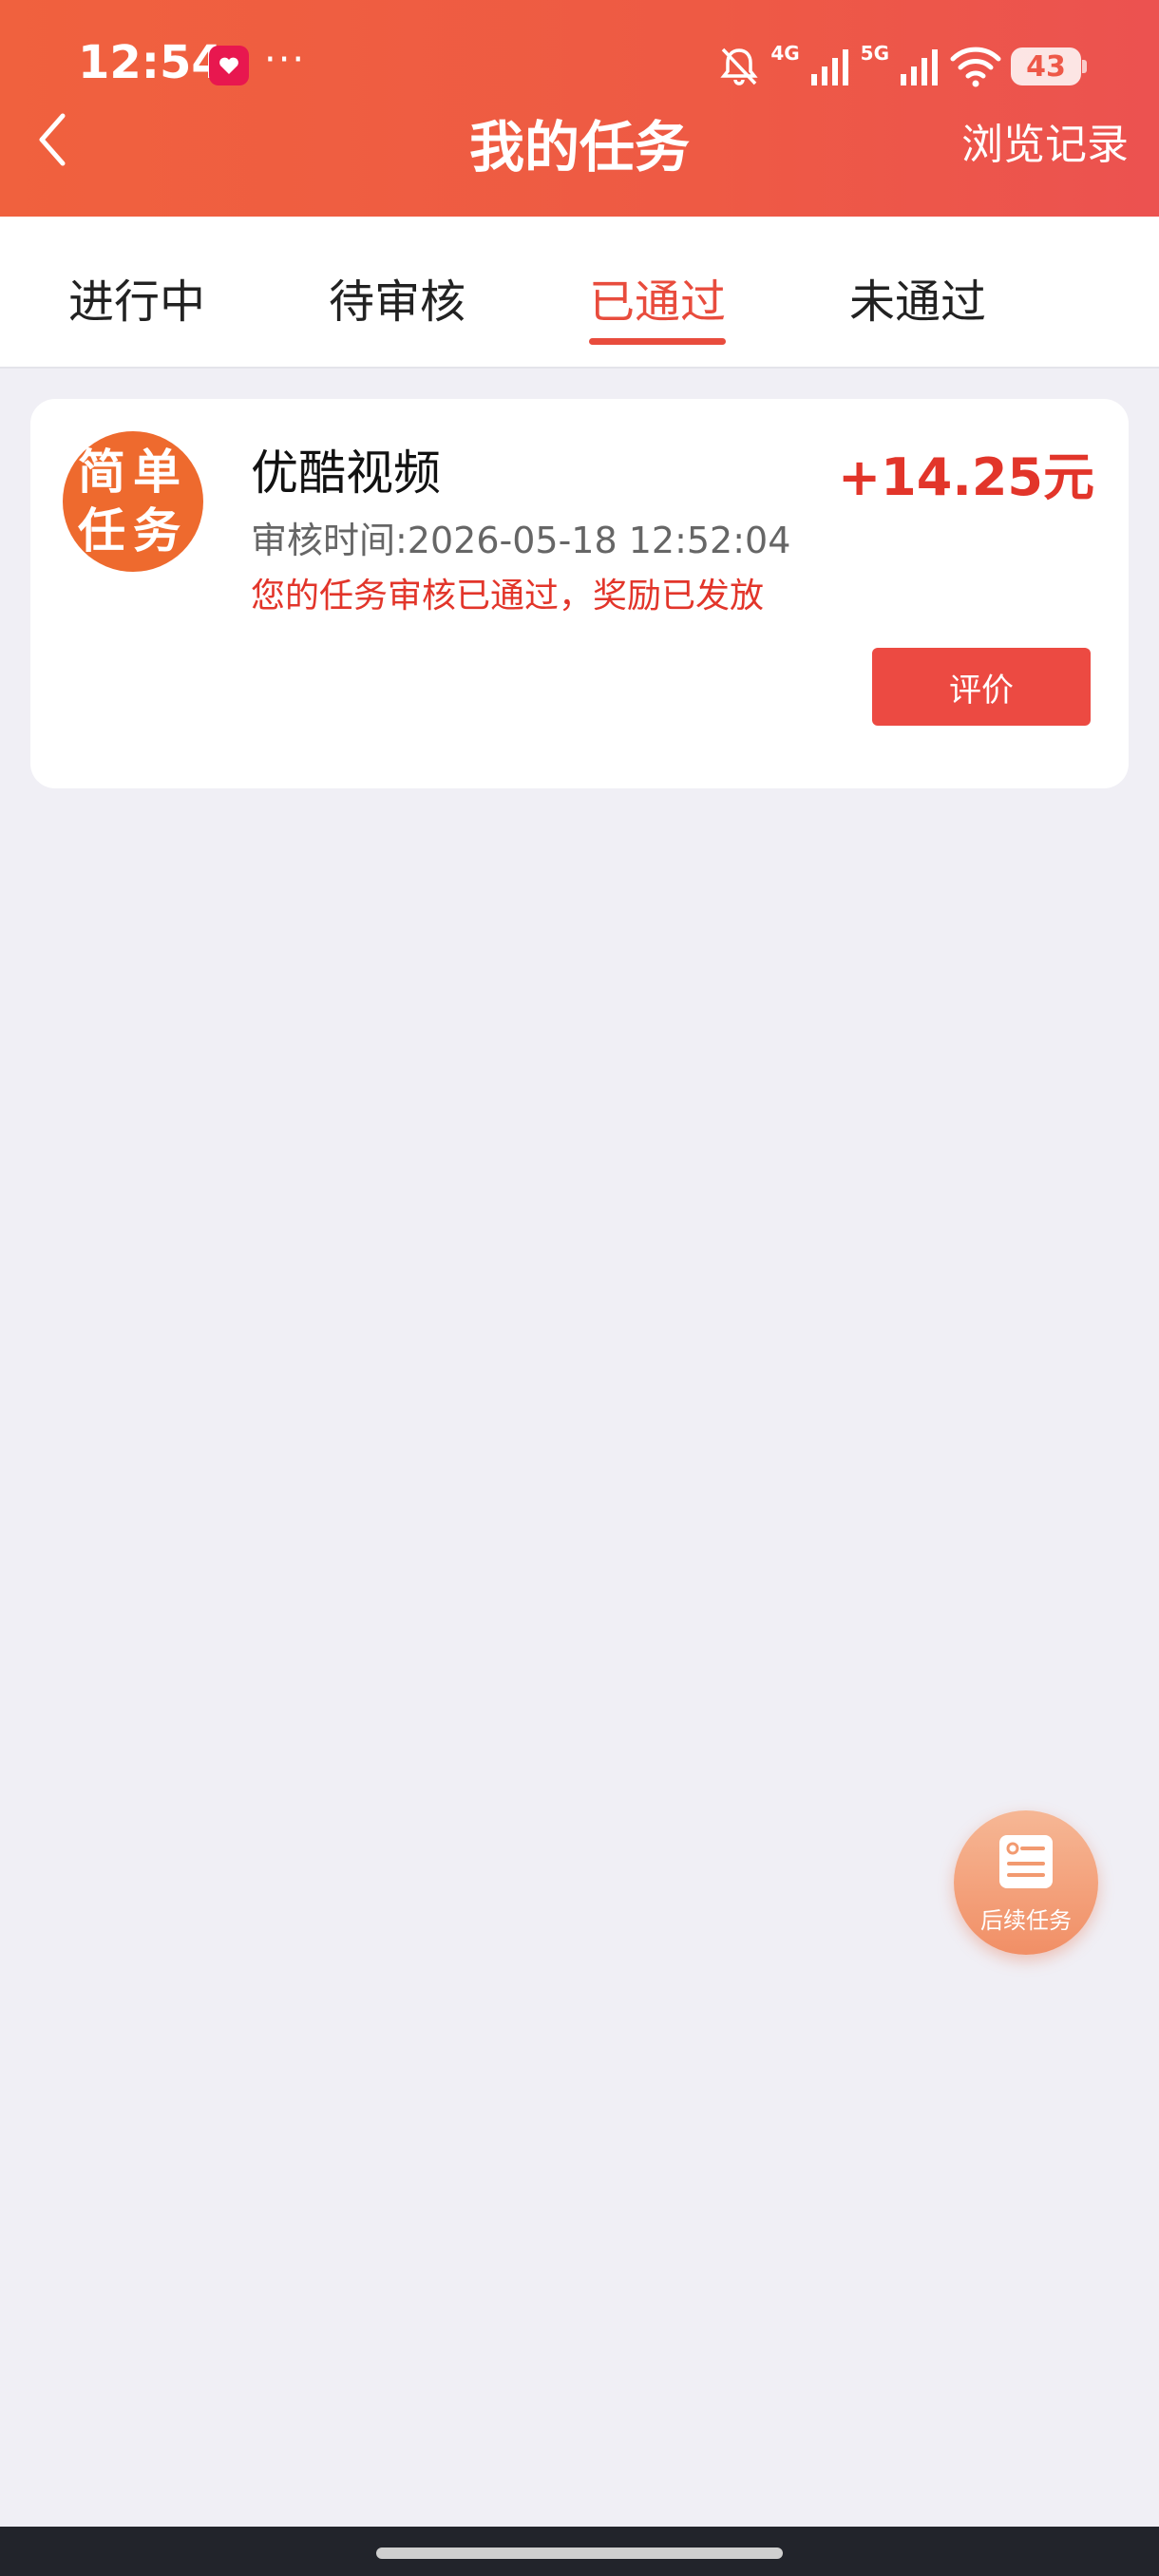 The image size is (1159, 2576). I want to click on navigation-bar, so click(579, 2551).